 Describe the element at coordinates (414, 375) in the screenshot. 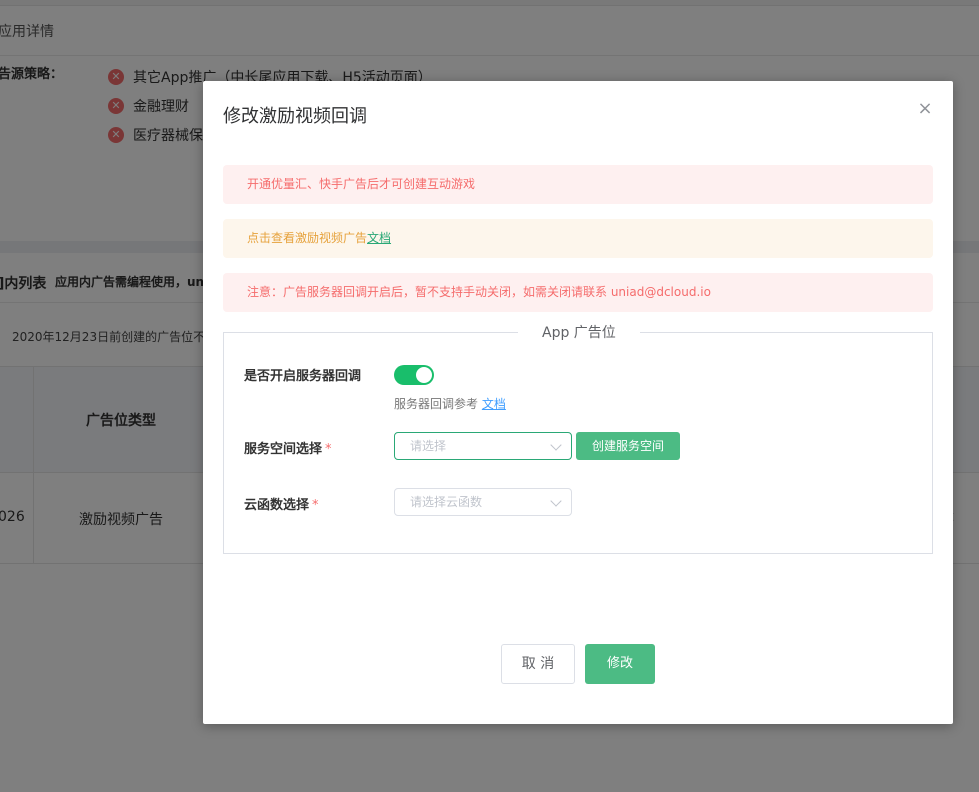

I see `callback-toggle` at that location.